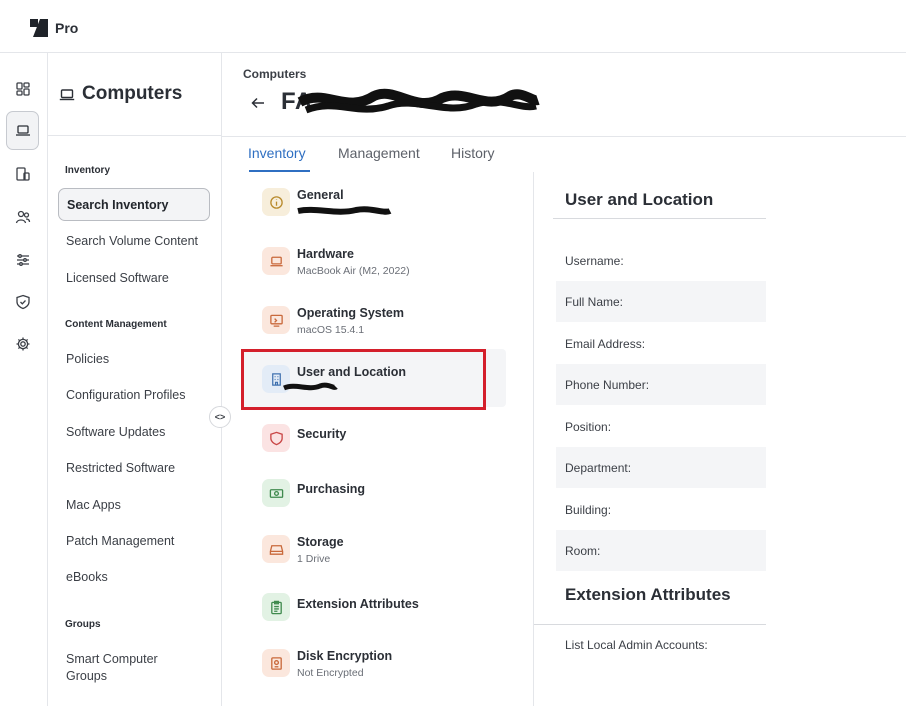 This screenshot has width=906, height=706. Describe the element at coordinates (134, 358) in the screenshot. I see `sidebar-item-policies: Policies` at that location.